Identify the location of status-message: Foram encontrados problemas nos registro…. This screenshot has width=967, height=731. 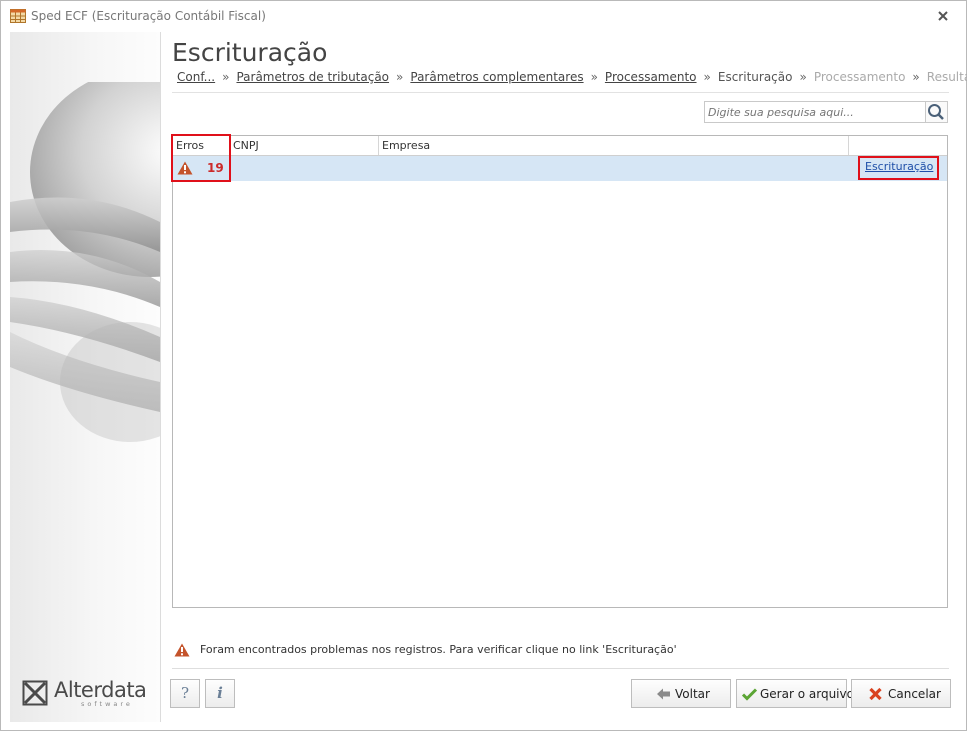
(560, 652).